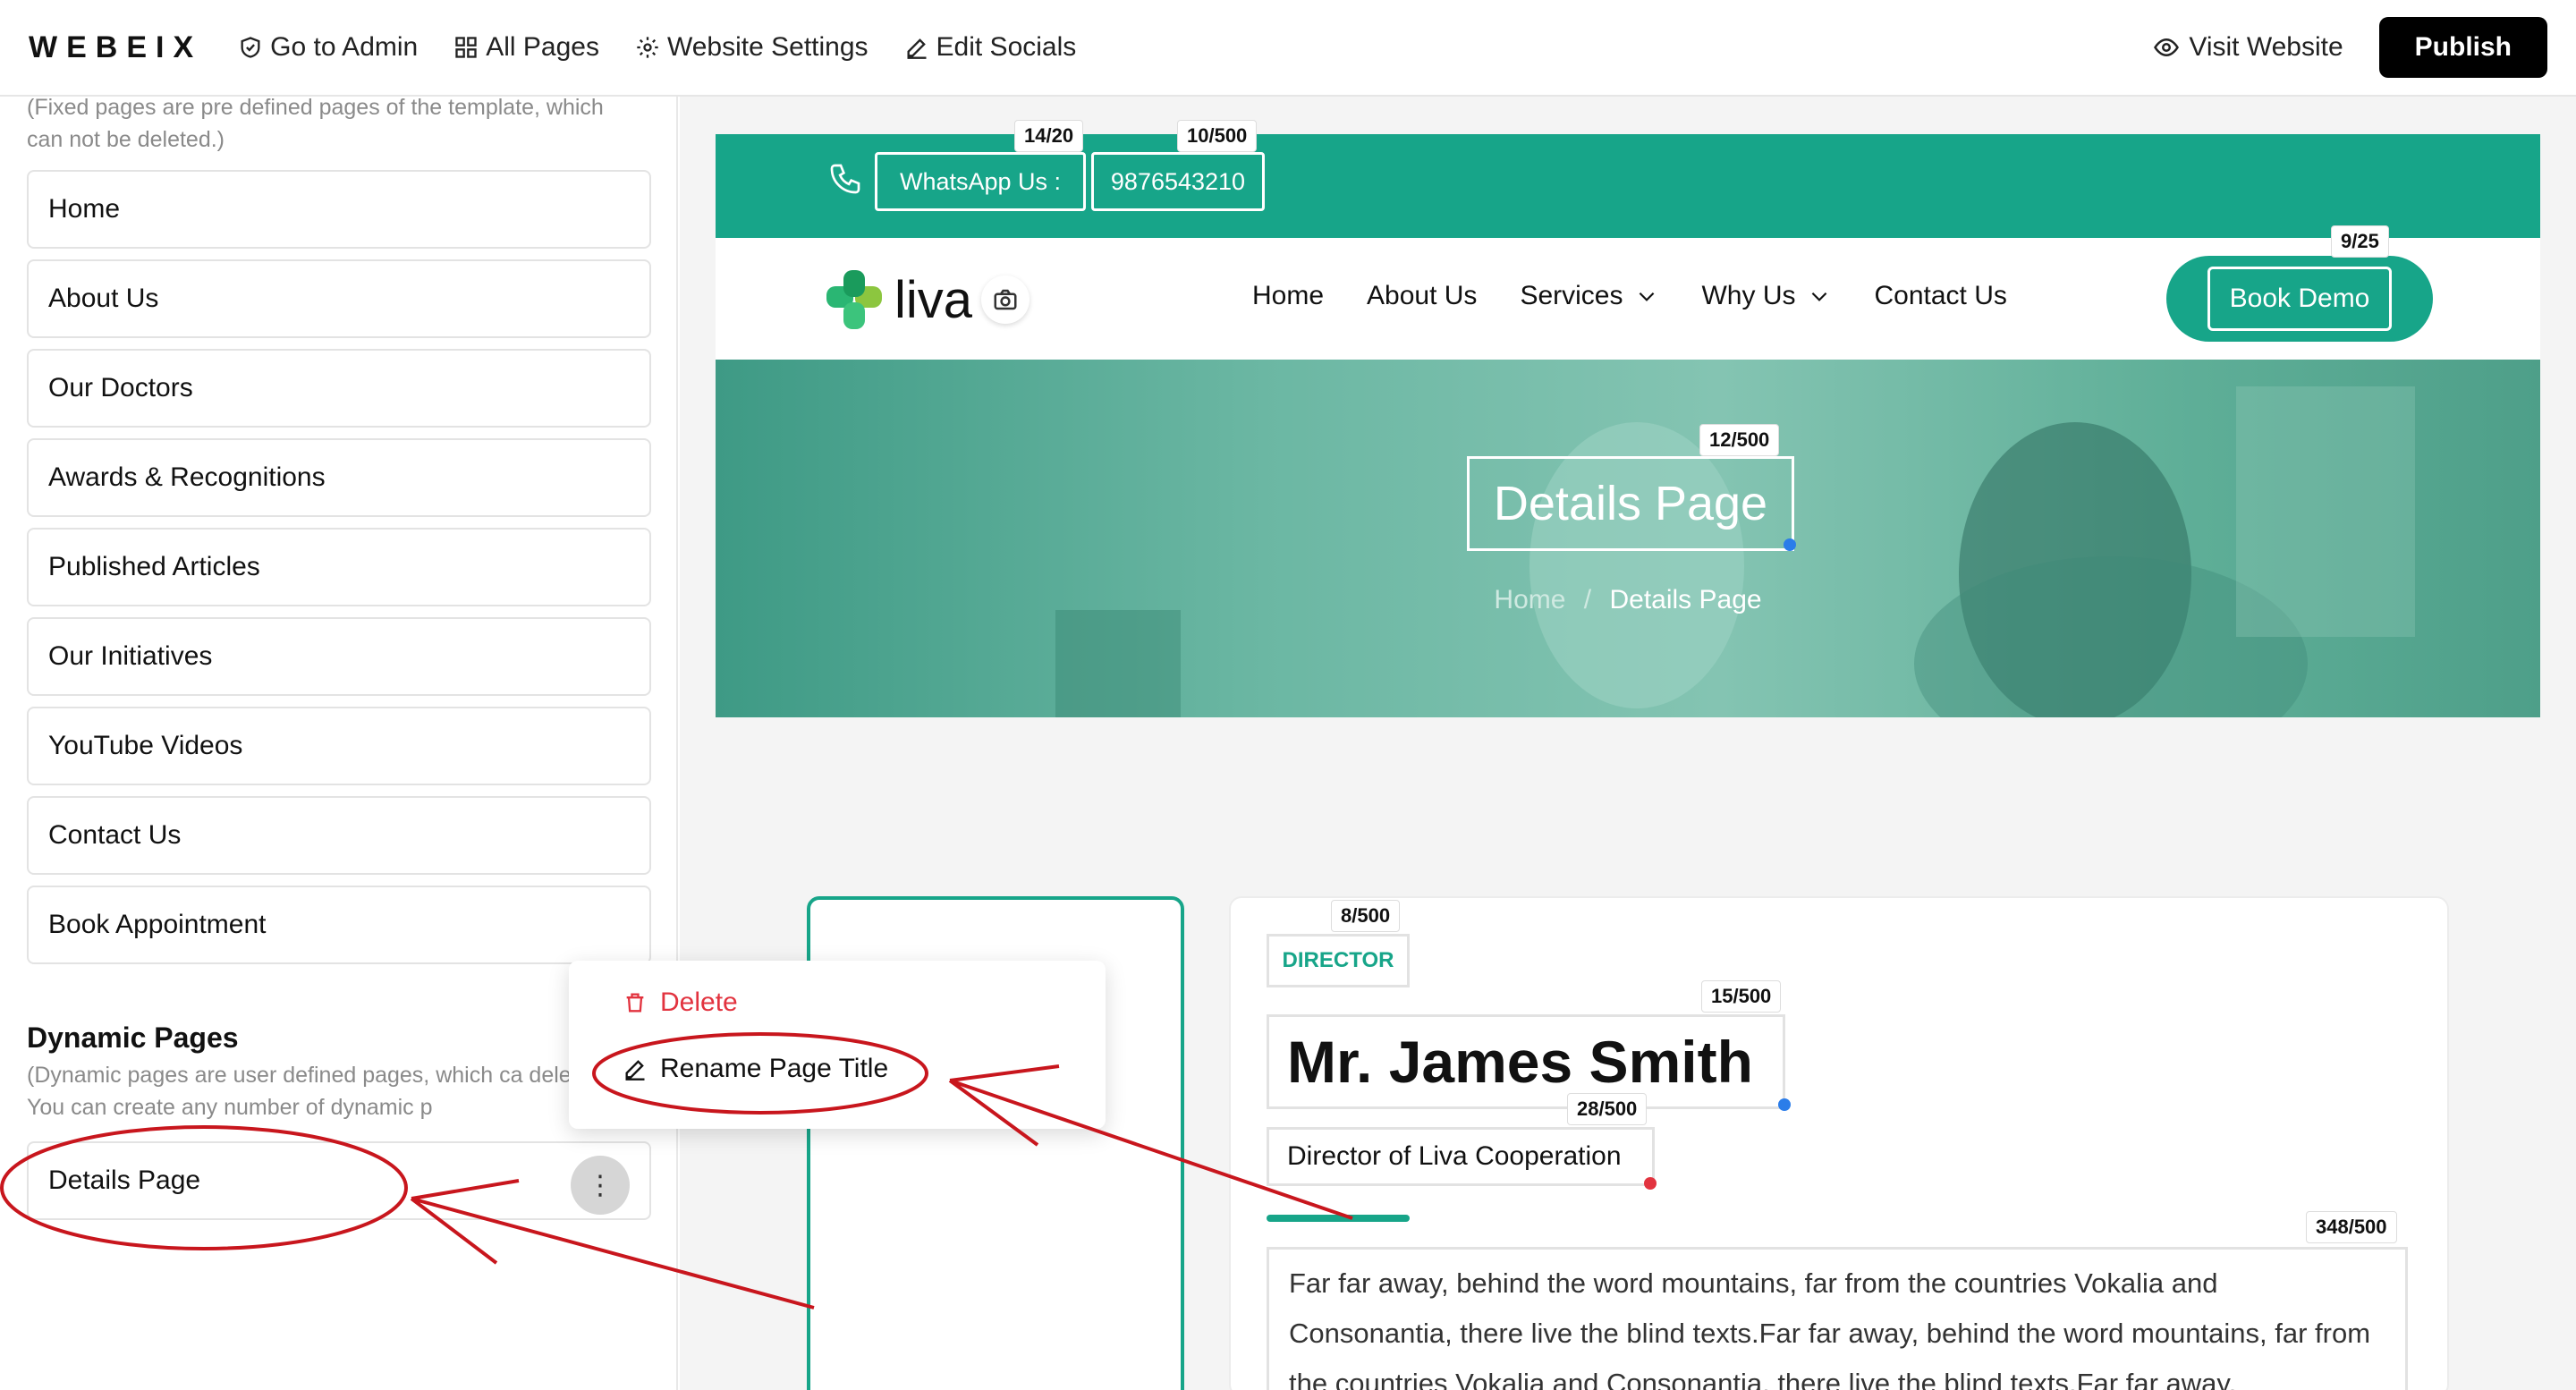 The height and width of the screenshot is (1390, 2576). Describe the element at coordinates (1526, 1061) in the screenshot. I see `profile-name-field: Mr. James Smith` at that location.